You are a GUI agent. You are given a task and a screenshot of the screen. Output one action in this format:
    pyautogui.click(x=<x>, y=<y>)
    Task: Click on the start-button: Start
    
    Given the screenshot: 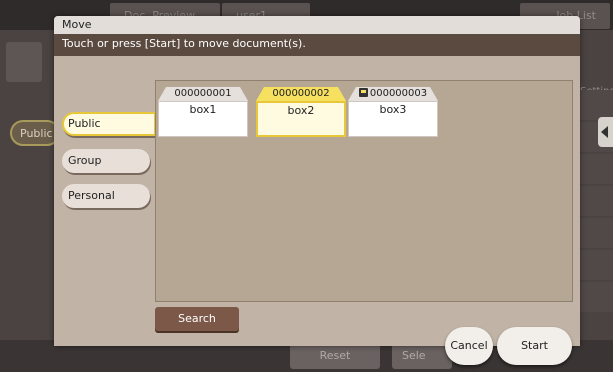 What is the action you would take?
    pyautogui.click(x=534, y=346)
    